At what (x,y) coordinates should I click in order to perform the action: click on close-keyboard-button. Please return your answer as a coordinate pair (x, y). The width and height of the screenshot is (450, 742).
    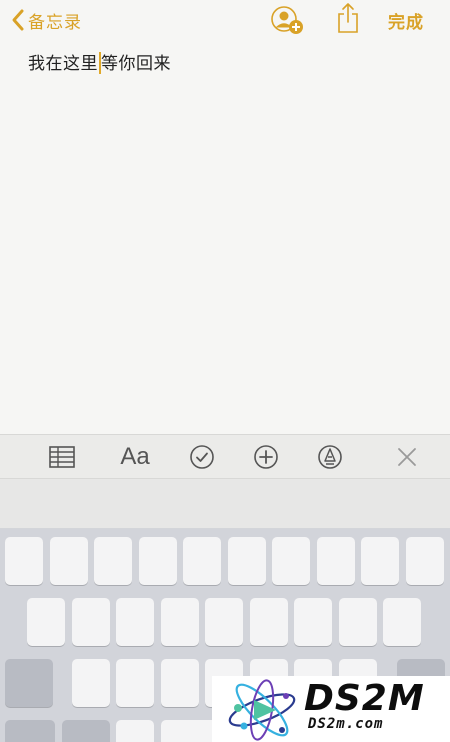
    Looking at the image, I should click on (407, 457).